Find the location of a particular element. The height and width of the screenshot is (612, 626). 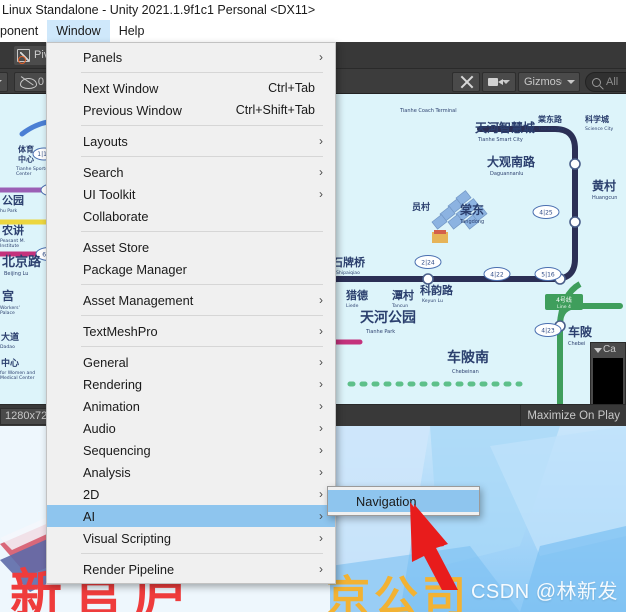

camera-preview-title: Ca is located at coordinates (608, 350).